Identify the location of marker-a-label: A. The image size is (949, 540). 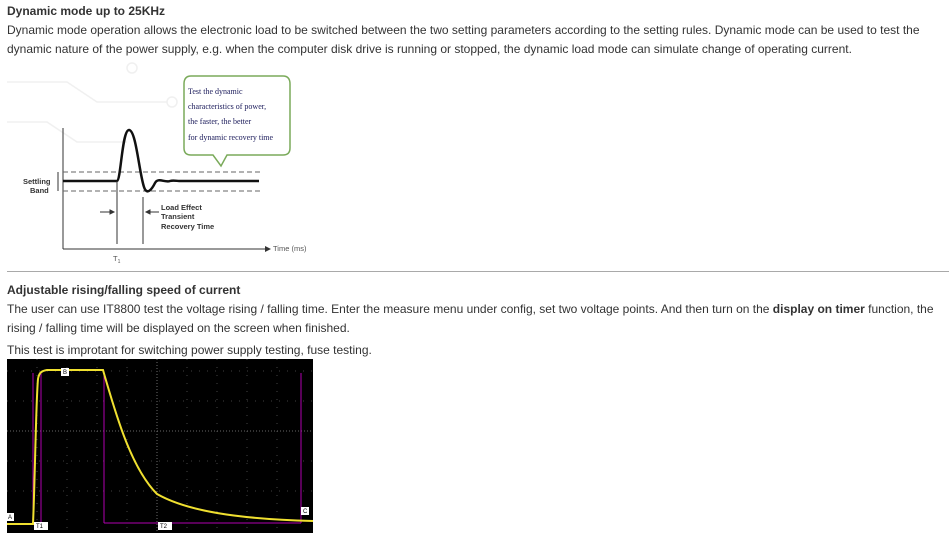
(10, 518).